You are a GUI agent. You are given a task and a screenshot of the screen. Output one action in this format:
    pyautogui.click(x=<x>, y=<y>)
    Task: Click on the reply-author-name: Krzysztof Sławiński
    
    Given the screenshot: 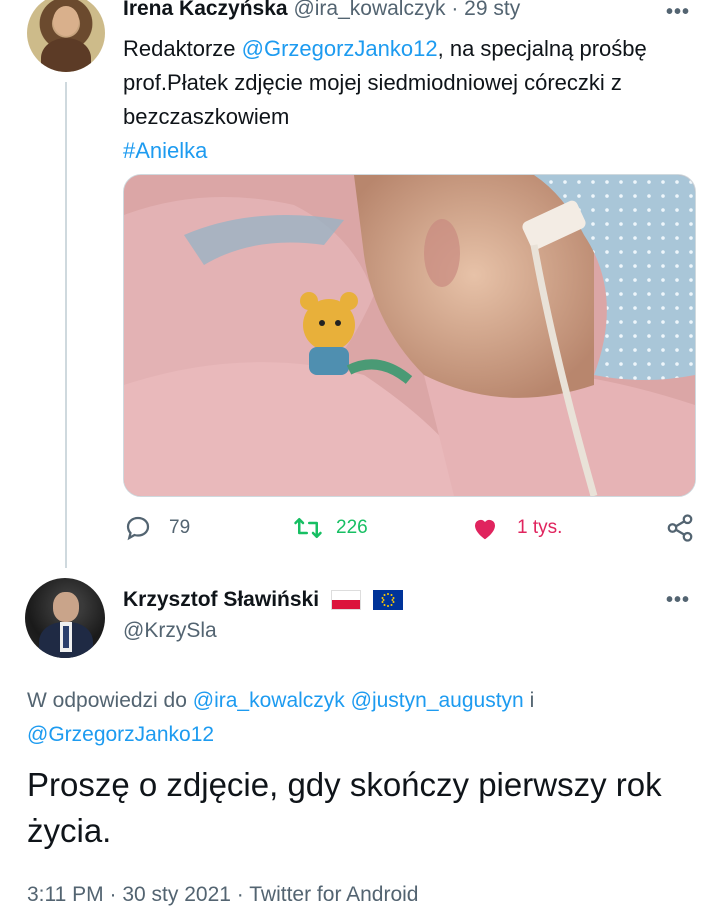 What is the action you would take?
    pyautogui.click(x=221, y=599)
    